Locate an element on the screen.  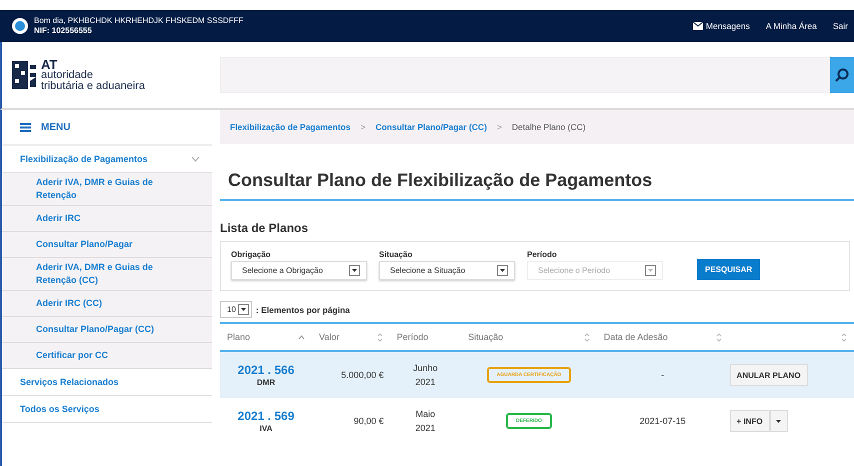
menu-label: MENU is located at coordinates (55, 127).